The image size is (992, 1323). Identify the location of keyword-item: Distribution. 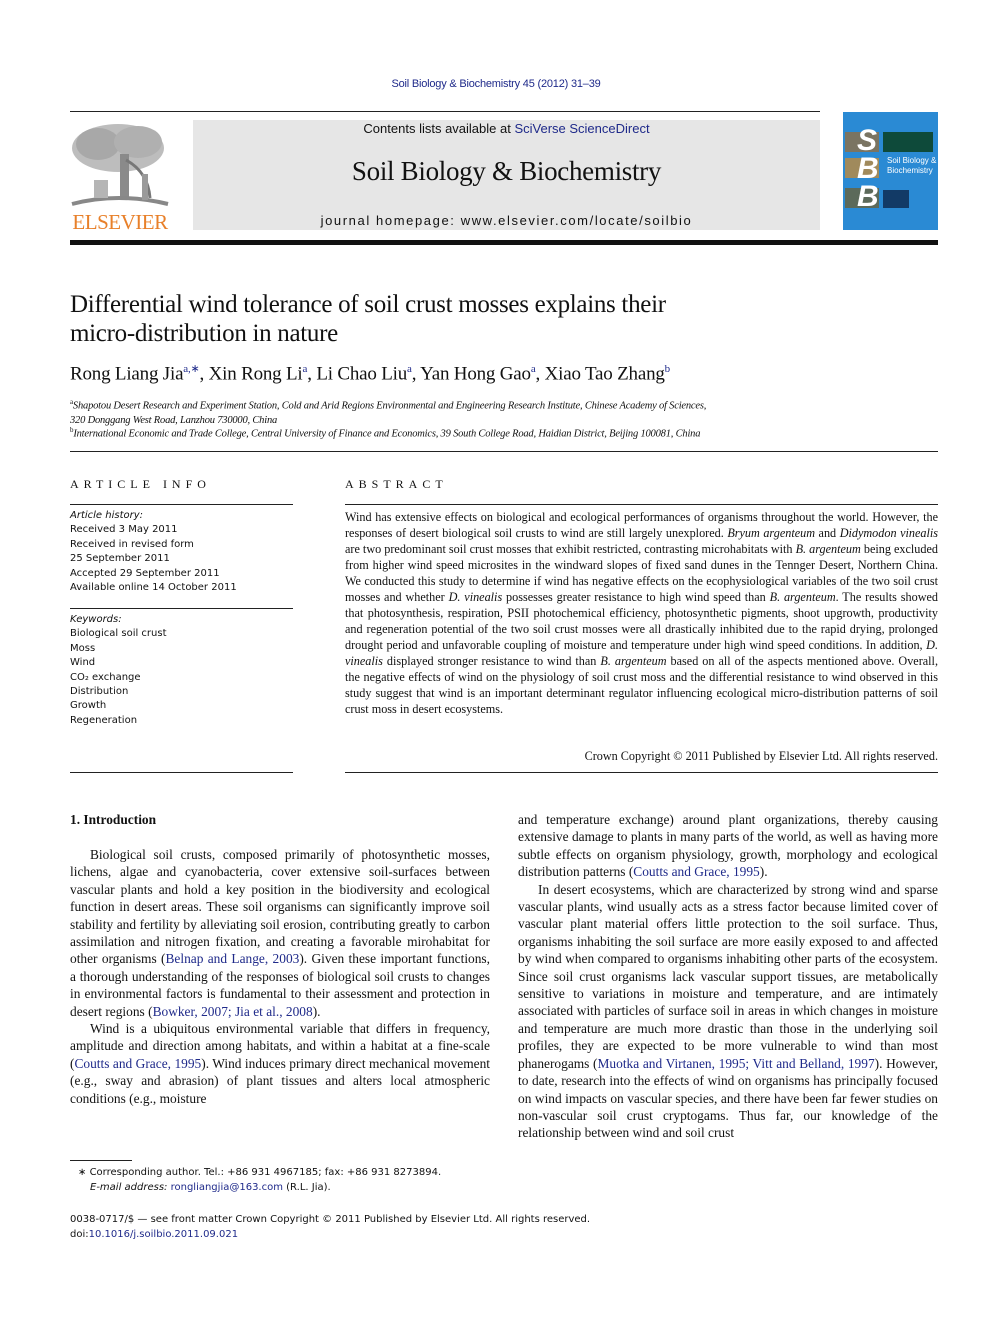
(99, 692).